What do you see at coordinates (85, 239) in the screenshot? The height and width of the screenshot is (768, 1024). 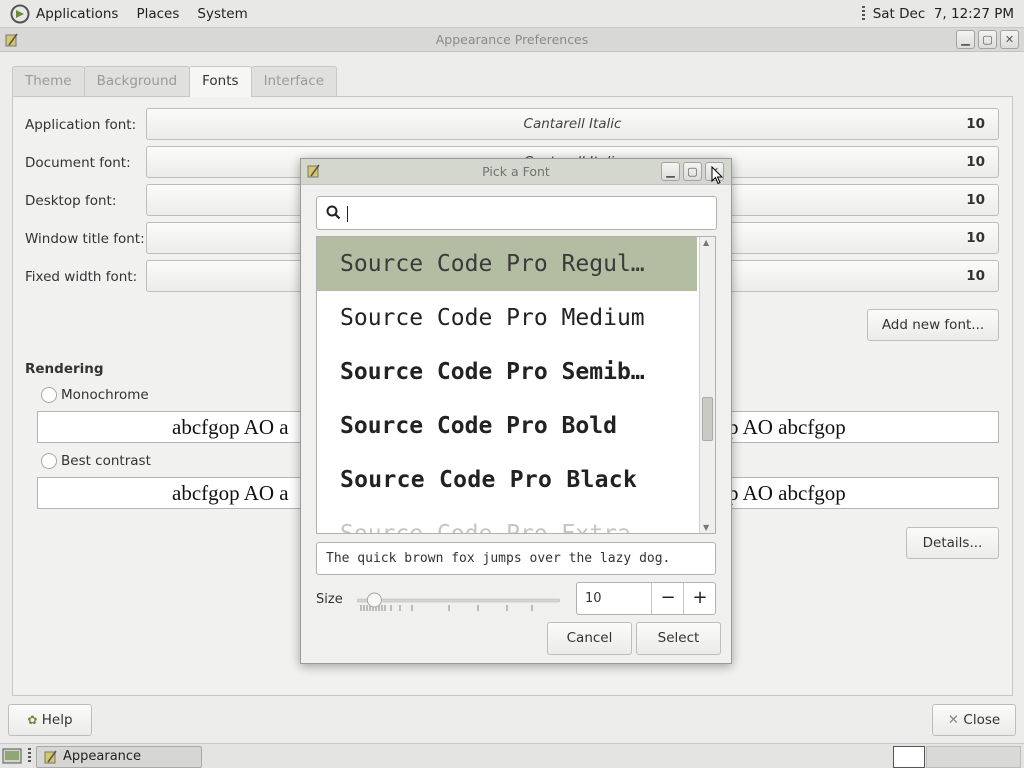 I see `window-title-font-label: Window title font:` at bounding box center [85, 239].